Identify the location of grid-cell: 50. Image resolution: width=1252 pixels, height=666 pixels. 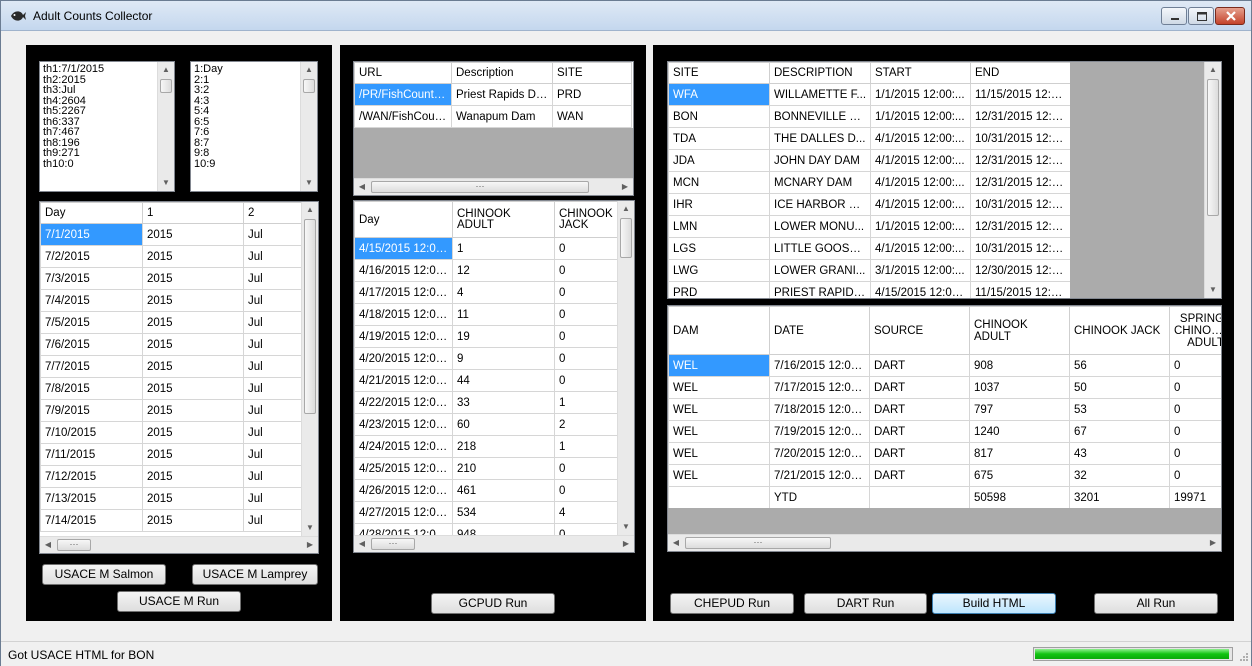
(1119, 387).